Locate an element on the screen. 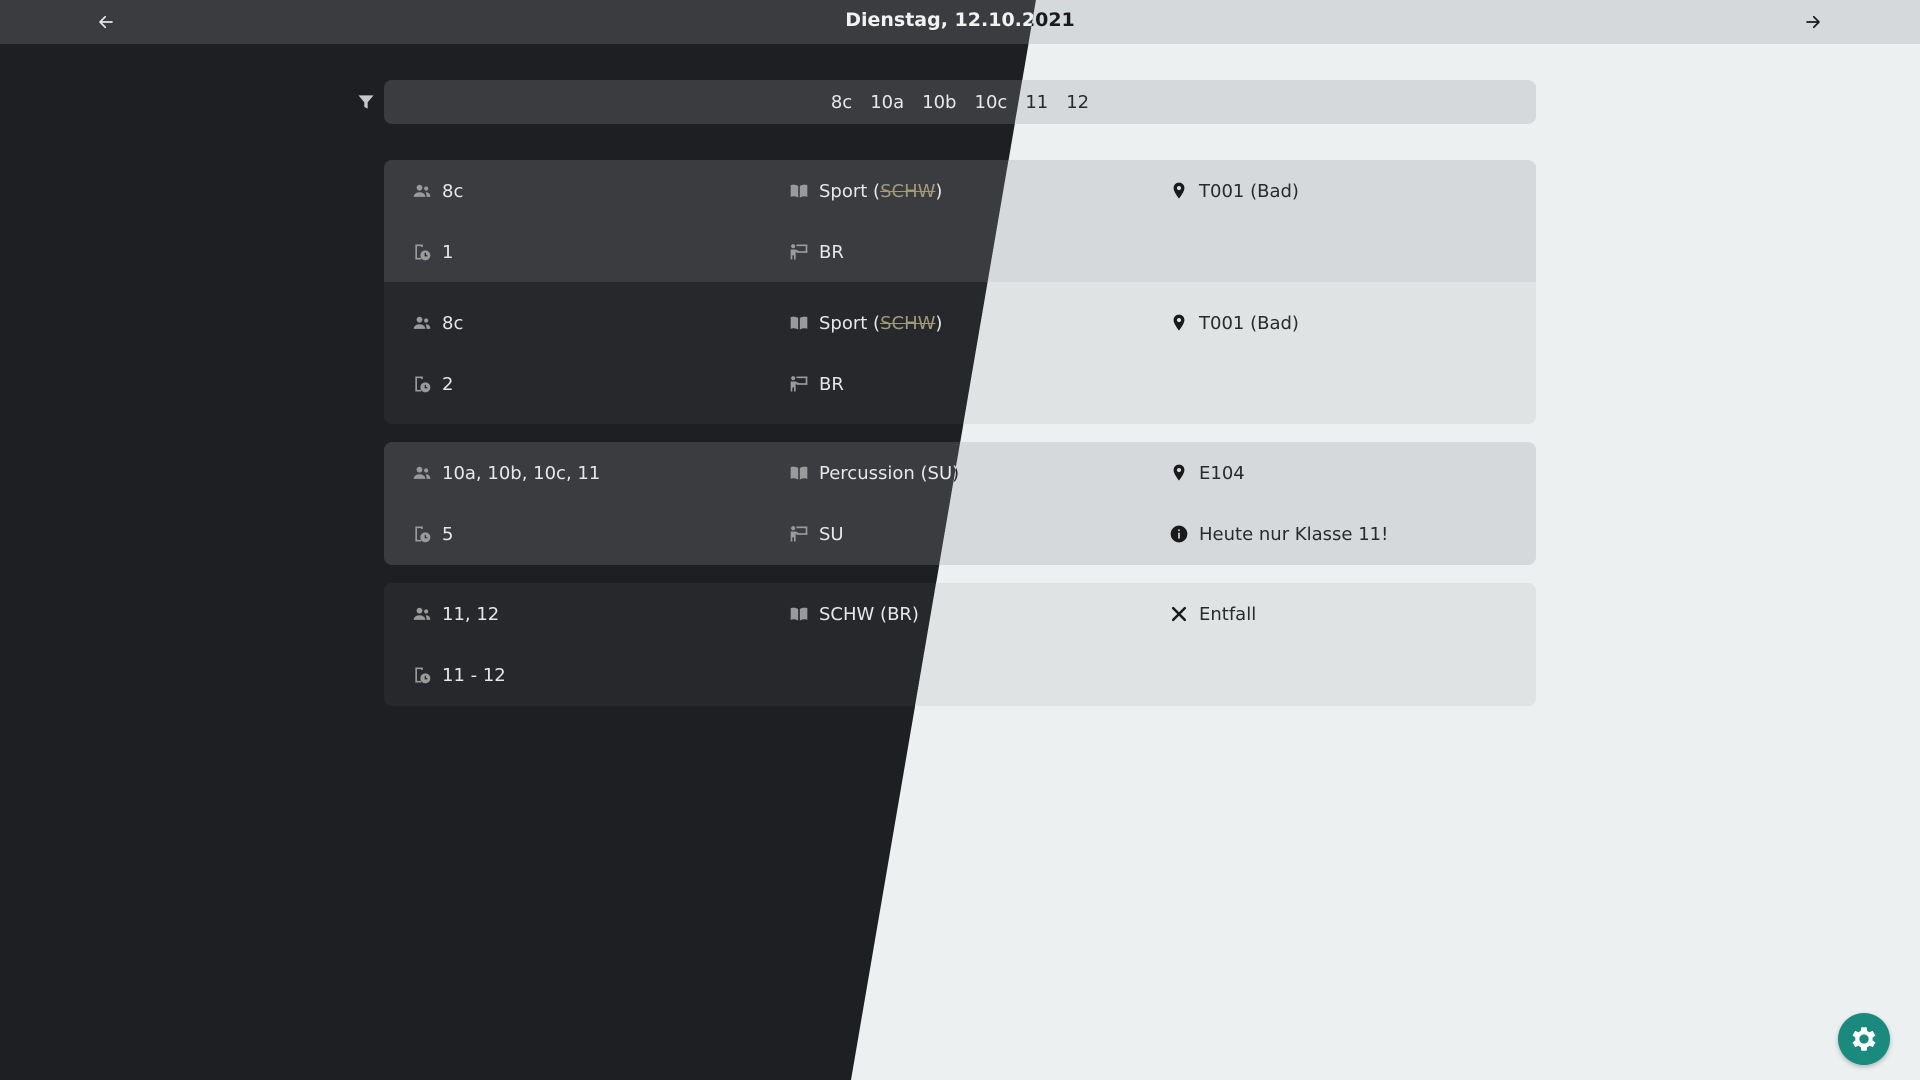  settings-button is located at coordinates (1864, 1039).